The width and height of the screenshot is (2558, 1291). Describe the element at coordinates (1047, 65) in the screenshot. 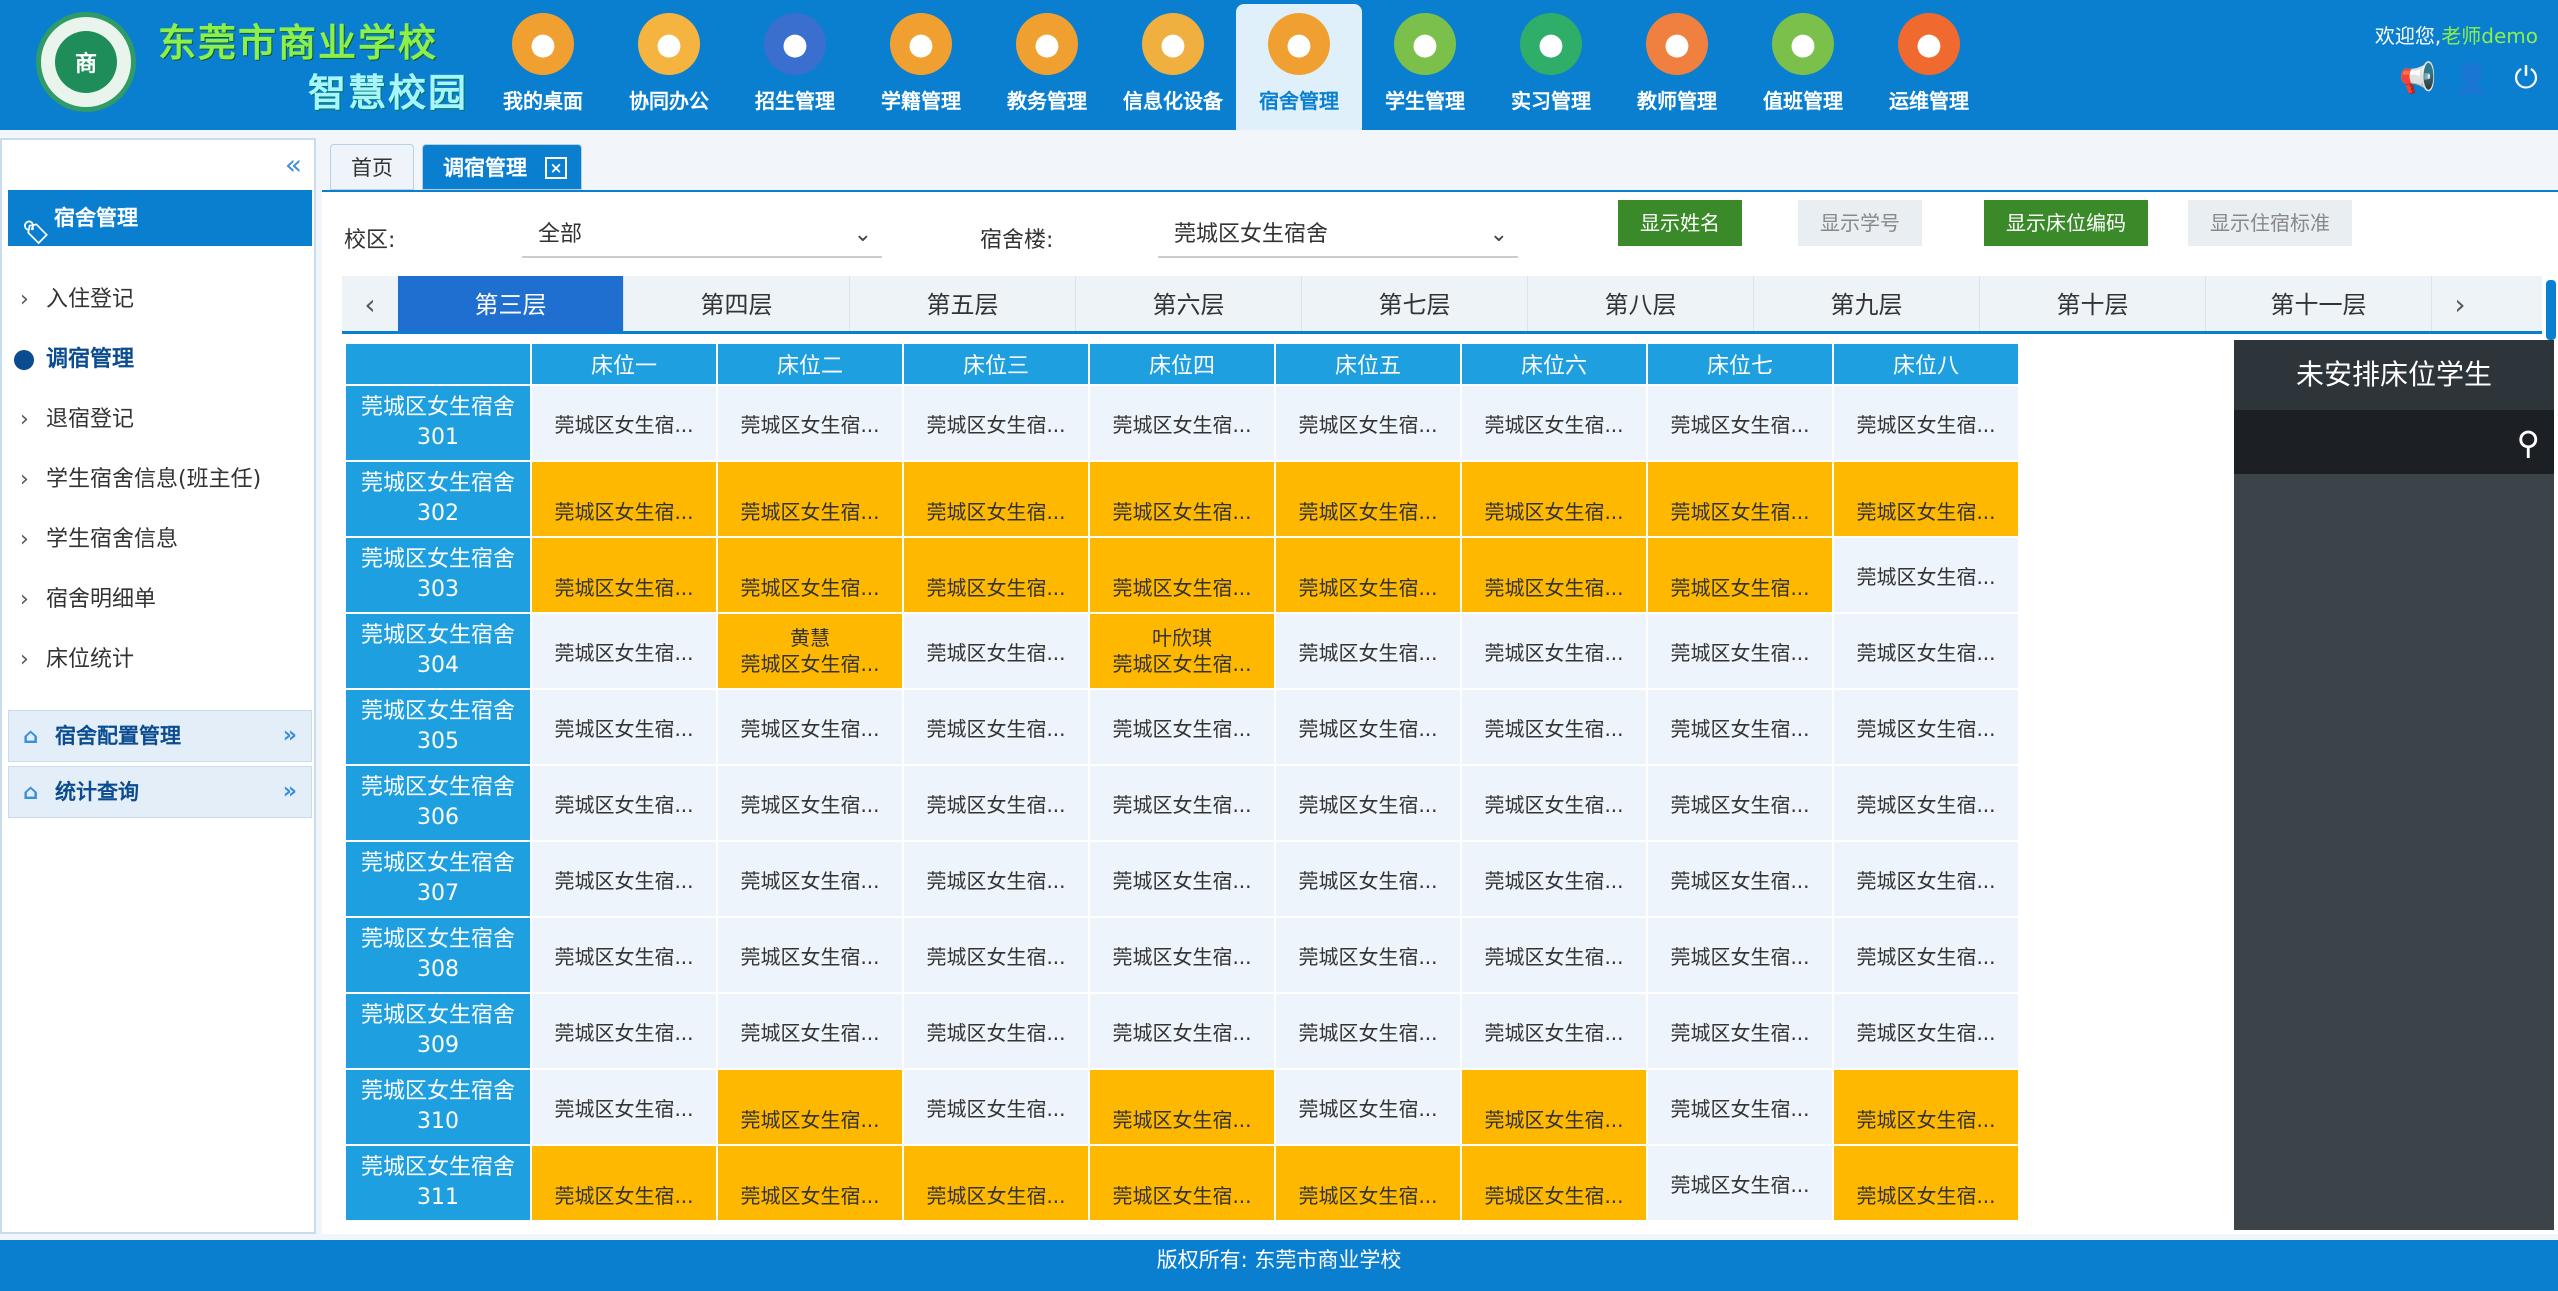

I see `nav-item-4: ● 教务管理` at that location.